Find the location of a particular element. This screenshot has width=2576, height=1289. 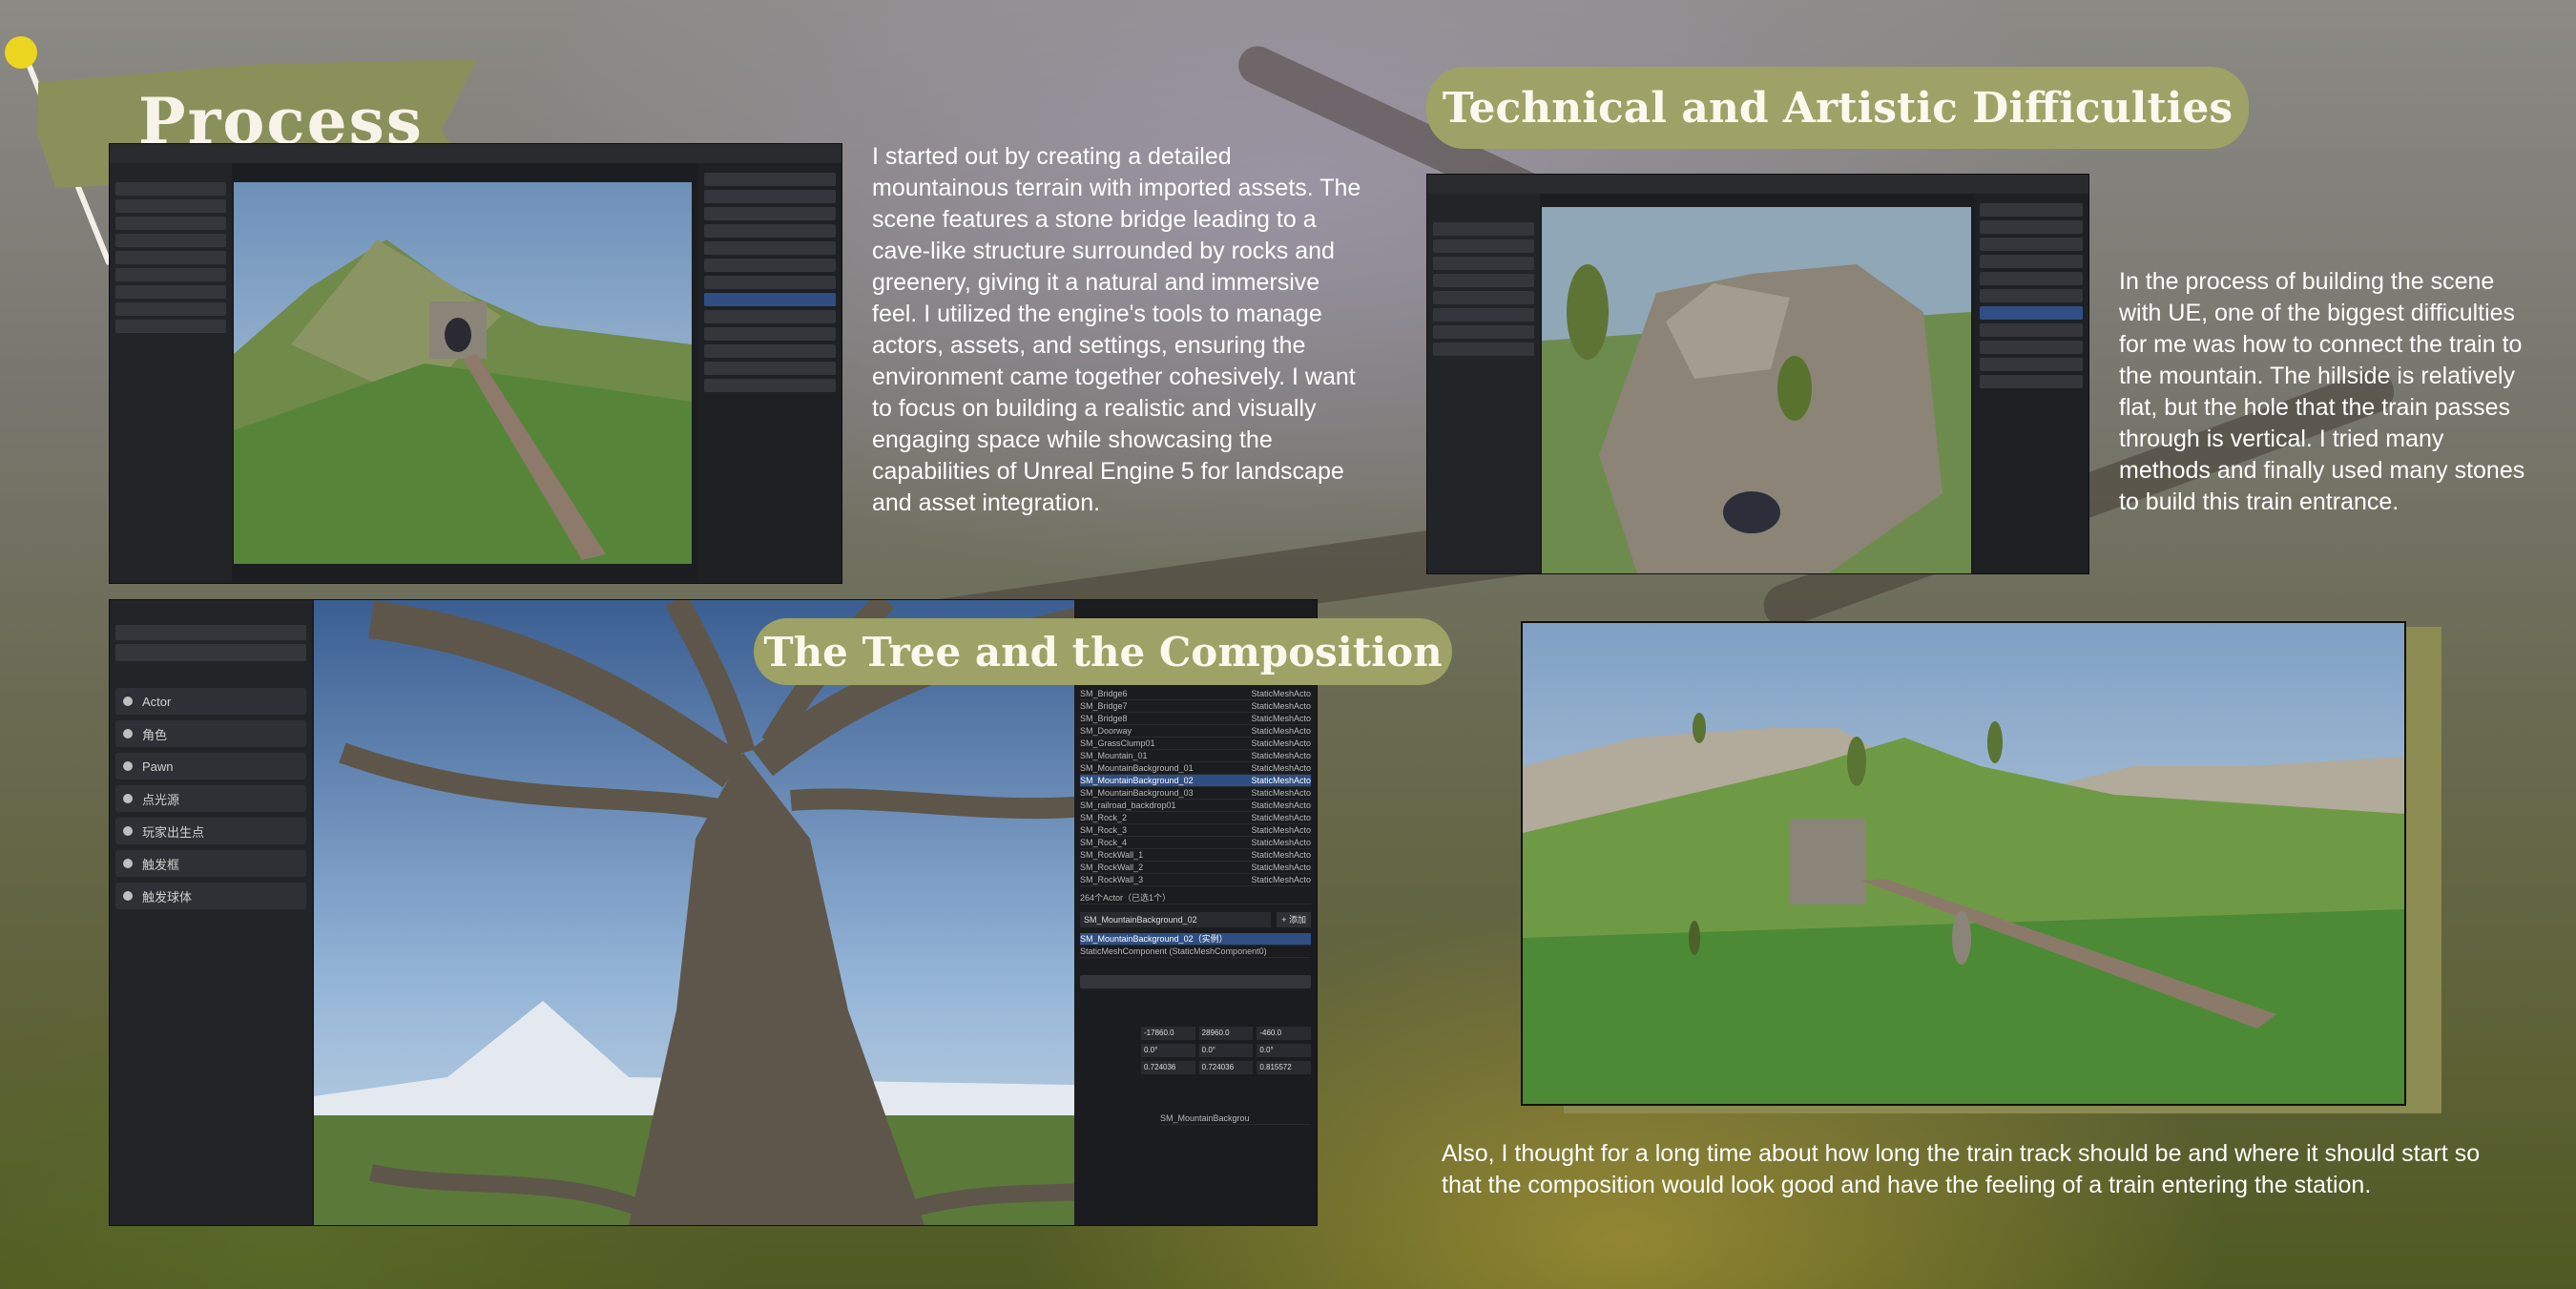

trigger-box-icon is located at coordinates (128, 864).